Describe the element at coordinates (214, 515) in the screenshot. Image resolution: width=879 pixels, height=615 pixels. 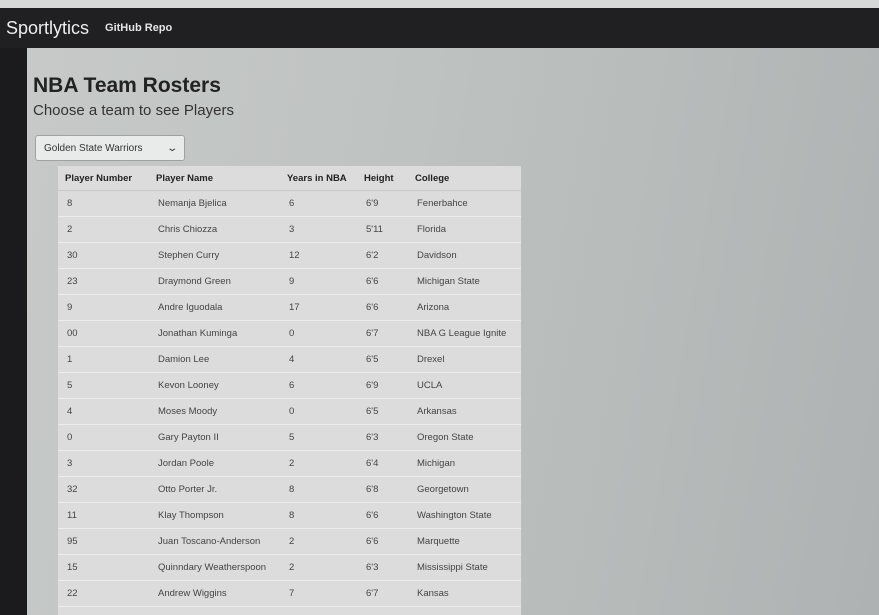
I see `player-name-cell: Klay Thompson` at that location.